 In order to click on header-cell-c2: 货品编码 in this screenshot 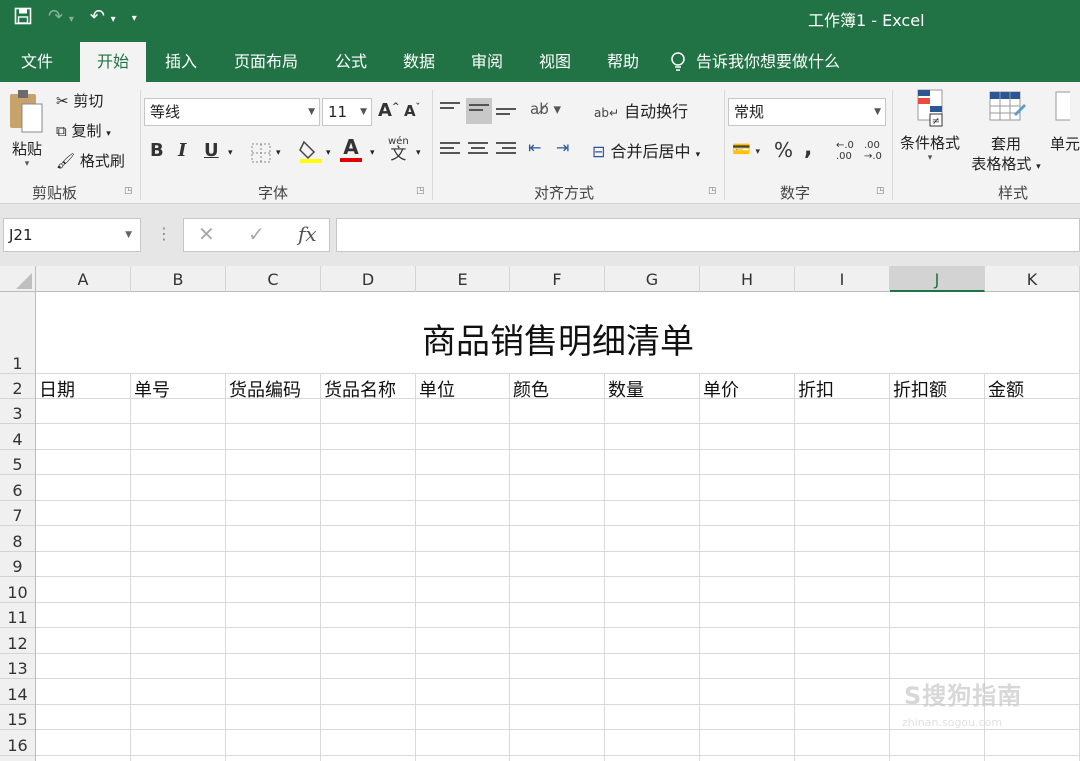, I will do `click(263, 389)`.